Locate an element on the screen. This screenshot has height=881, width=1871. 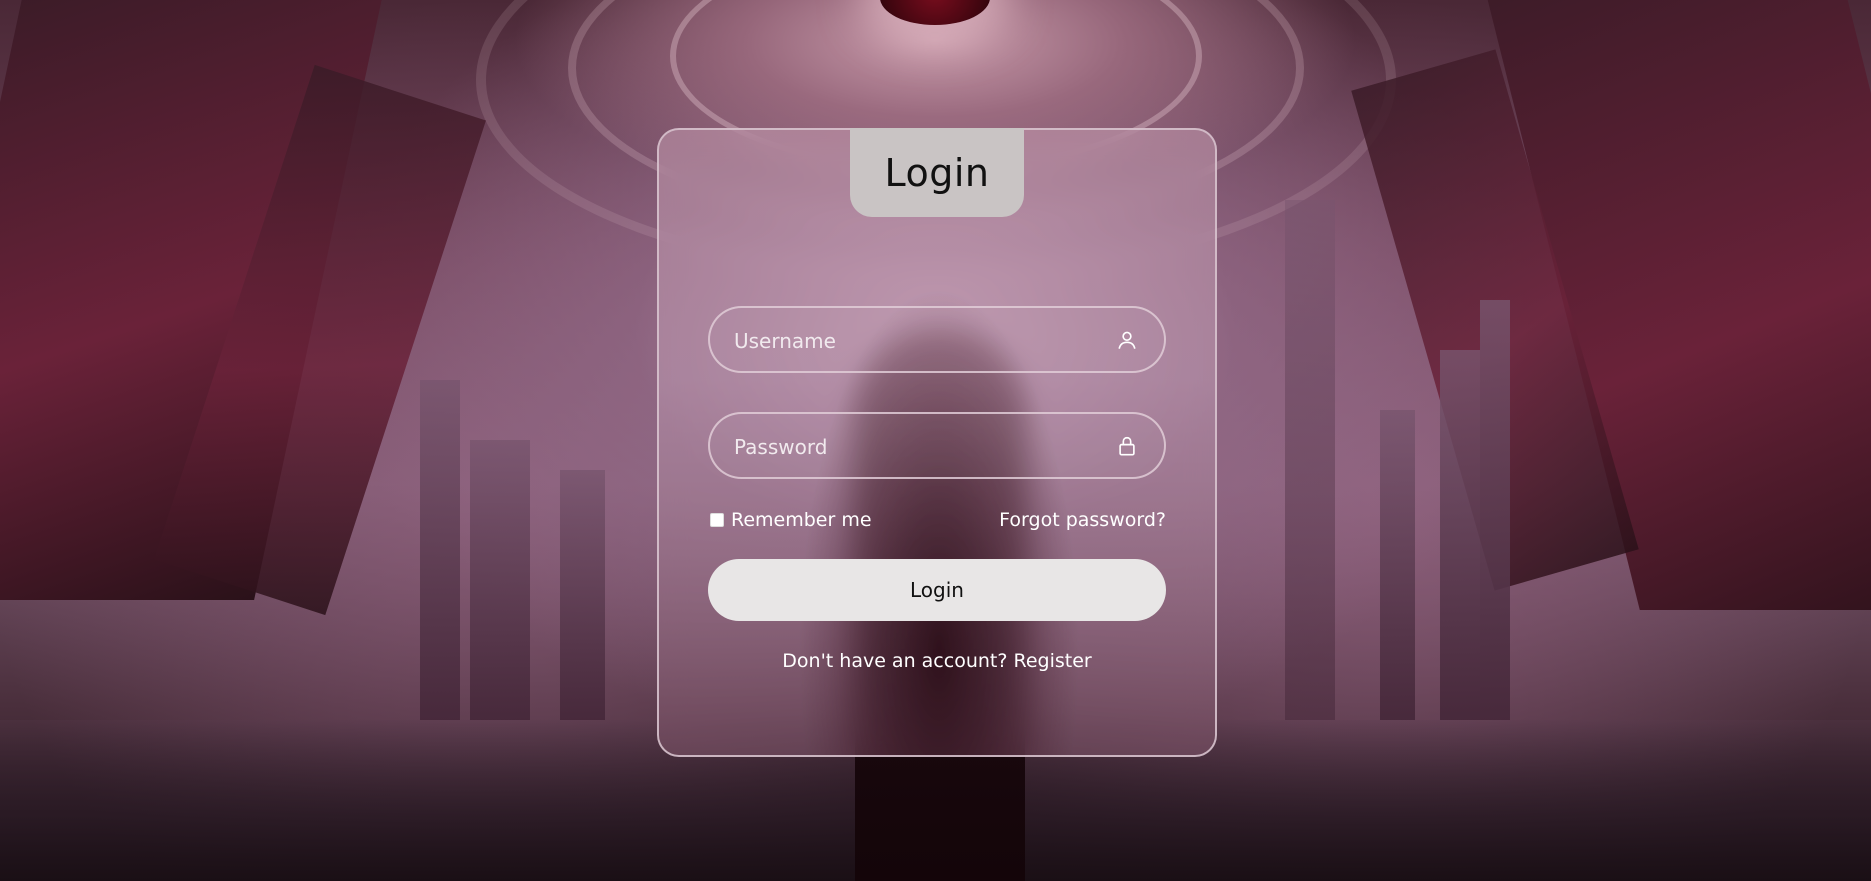
remember-label: Remember me is located at coordinates (801, 520).